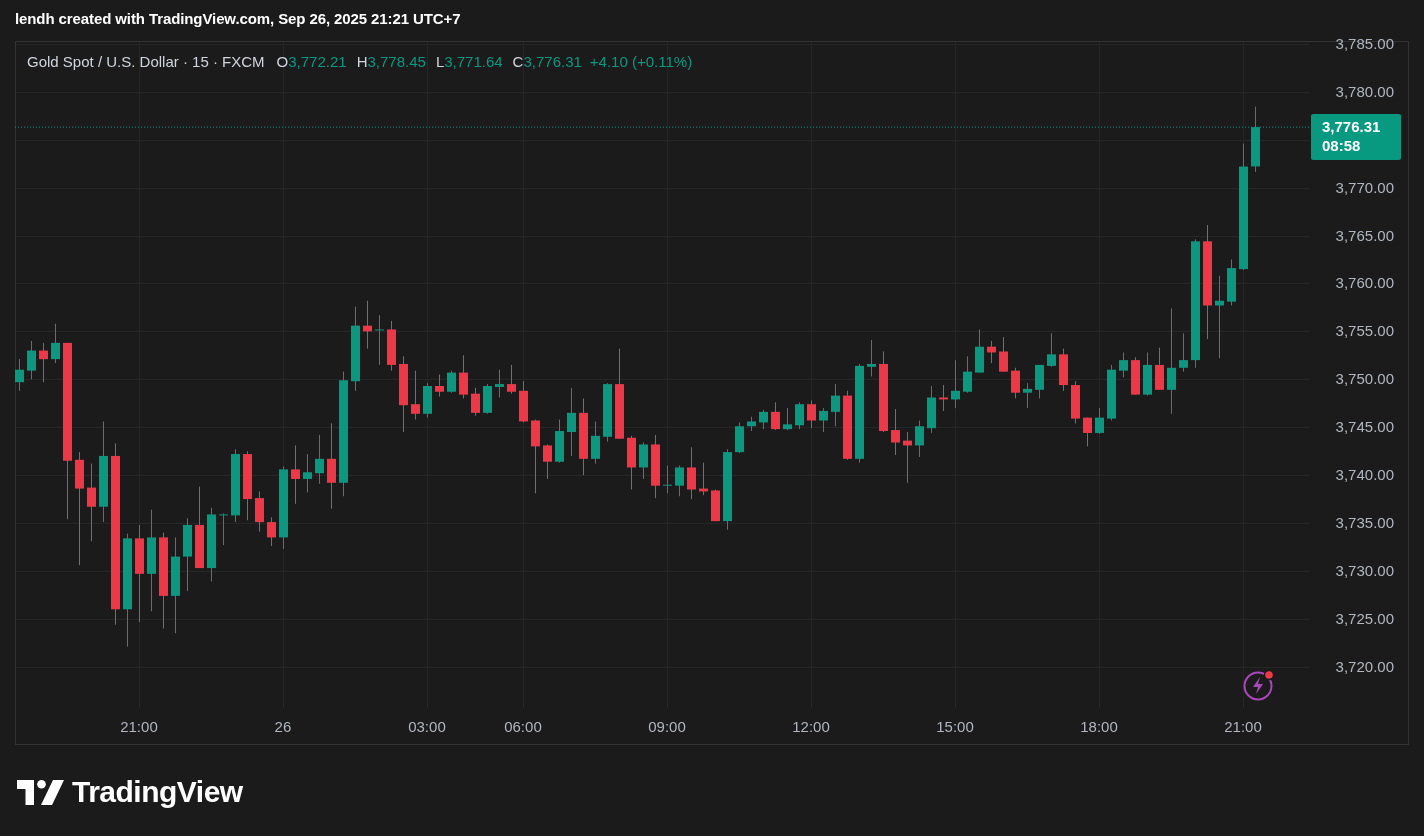 Image resolution: width=1424 pixels, height=836 pixels. What do you see at coordinates (146, 61) in the screenshot?
I see `symbol-text: Gold Spot / U.S. Dollar · 15 · FXCM` at bounding box center [146, 61].